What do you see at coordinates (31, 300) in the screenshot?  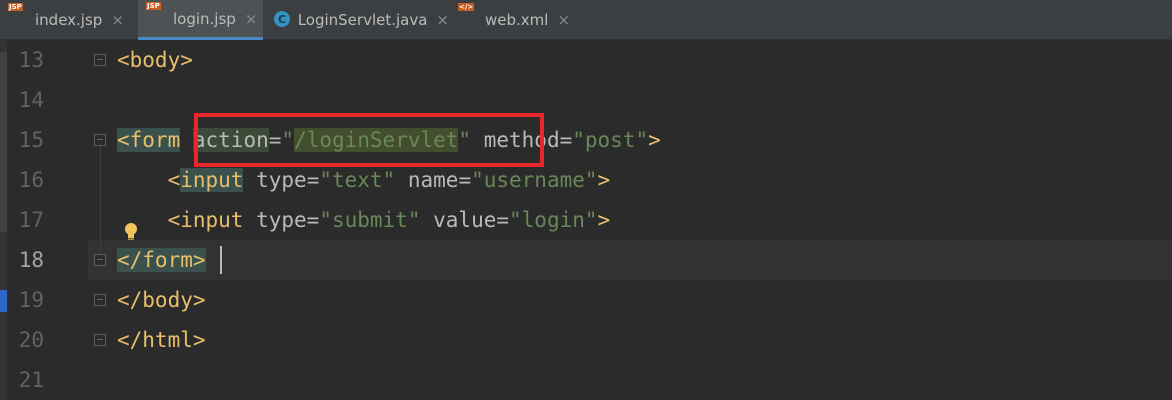 I see `line-number: 19` at bounding box center [31, 300].